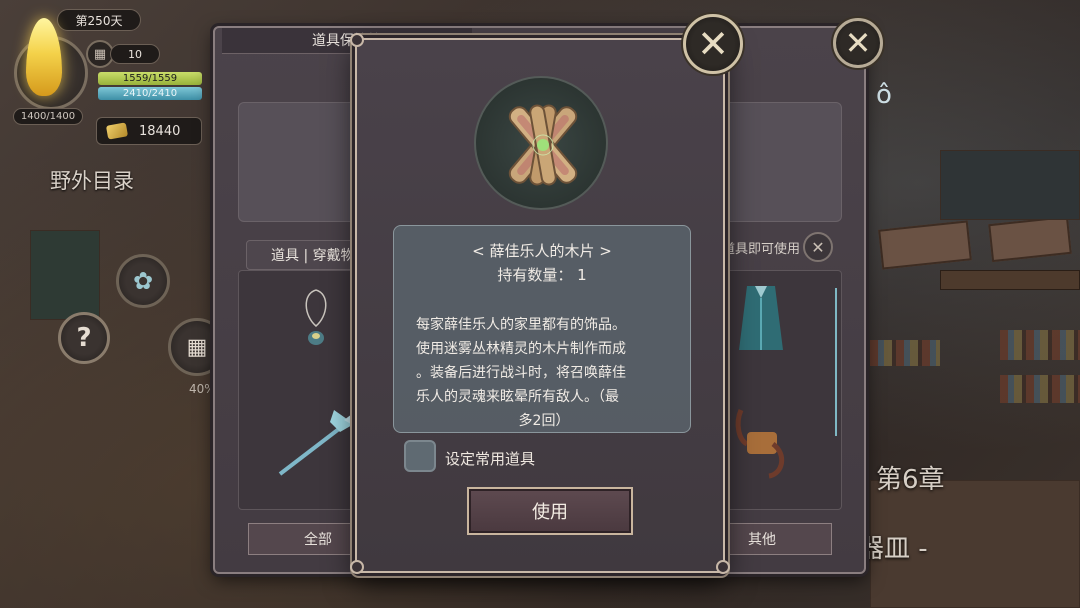  Describe the element at coordinates (761, 320) in the screenshot. I see `robe-item-icon` at that location.